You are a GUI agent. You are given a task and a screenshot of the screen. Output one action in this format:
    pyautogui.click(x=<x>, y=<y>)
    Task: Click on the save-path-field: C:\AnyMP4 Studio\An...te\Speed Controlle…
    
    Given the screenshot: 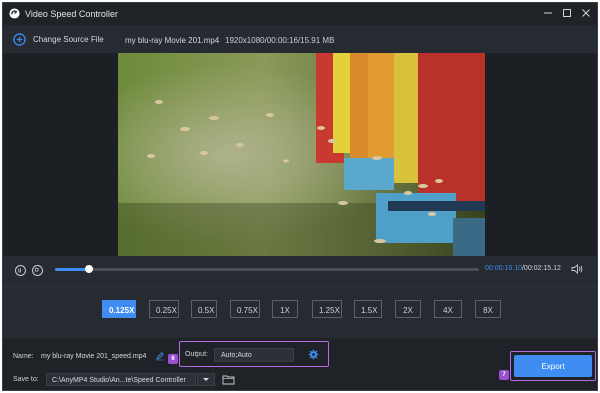 What is the action you would take?
    pyautogui.click(x=121, y=379)
    